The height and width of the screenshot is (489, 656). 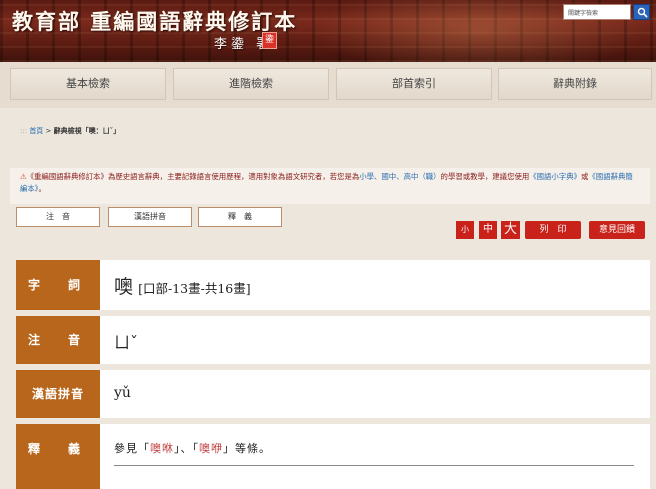 What do you see at coordinates (58, 217) in the screenshot?
I see `tab-zhuyin: 注 音` at bounding box center [58, 217].